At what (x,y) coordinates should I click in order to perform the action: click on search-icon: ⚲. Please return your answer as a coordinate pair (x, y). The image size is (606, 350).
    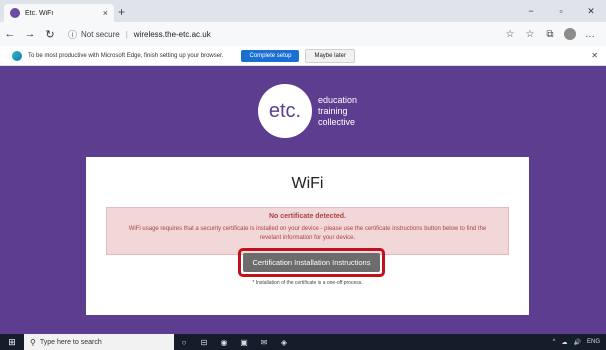
    Looking at the image, I should click on (33, 342).